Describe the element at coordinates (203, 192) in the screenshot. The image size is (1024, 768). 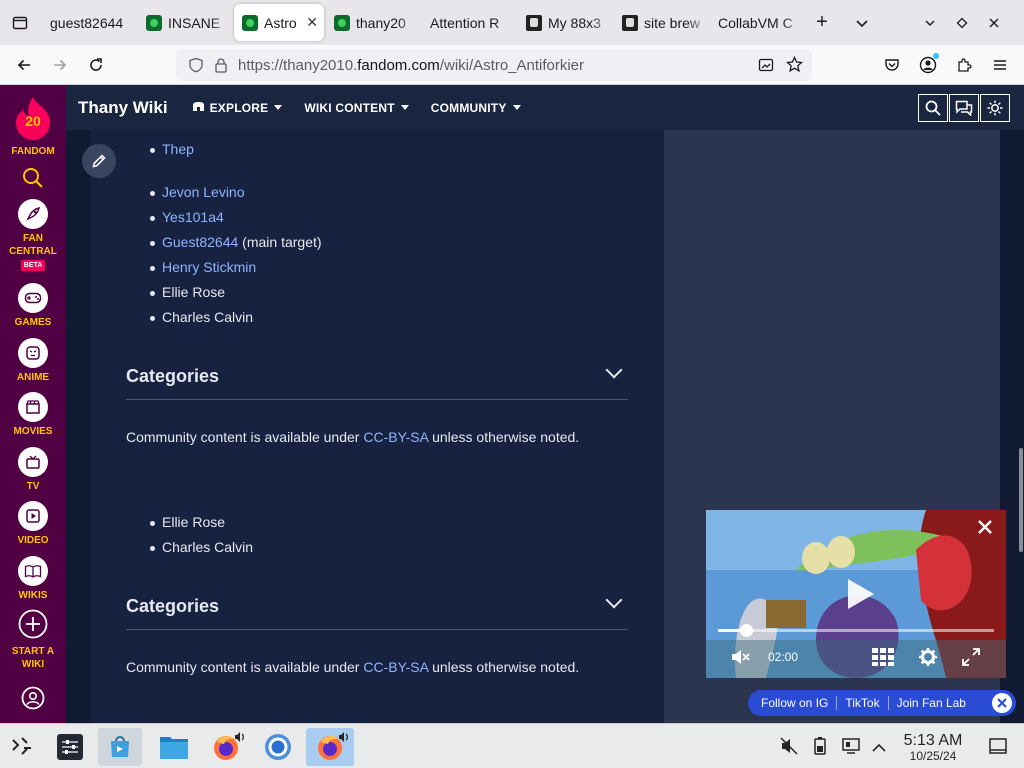
I see `list-link: Jevon Levino` at that location.